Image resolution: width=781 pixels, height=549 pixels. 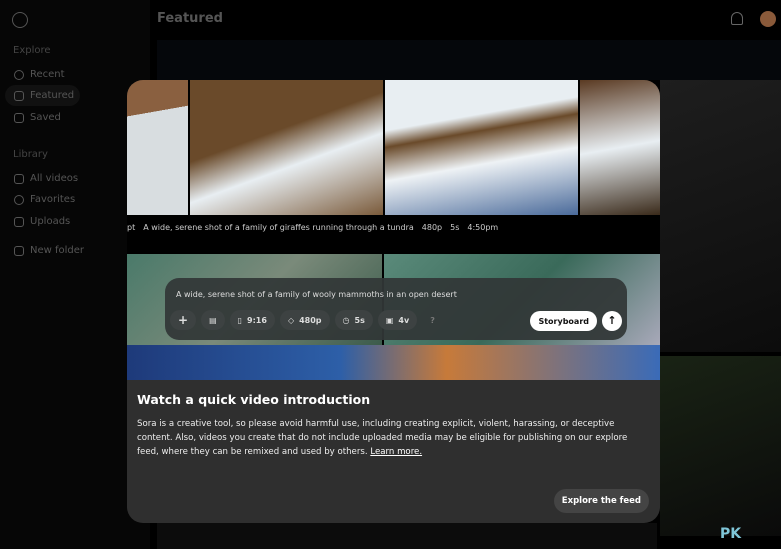 What do you see at coordinates (131, 227) in the screenshot?
I see `caption-prefix: pt` at bounding box center [131, 227].